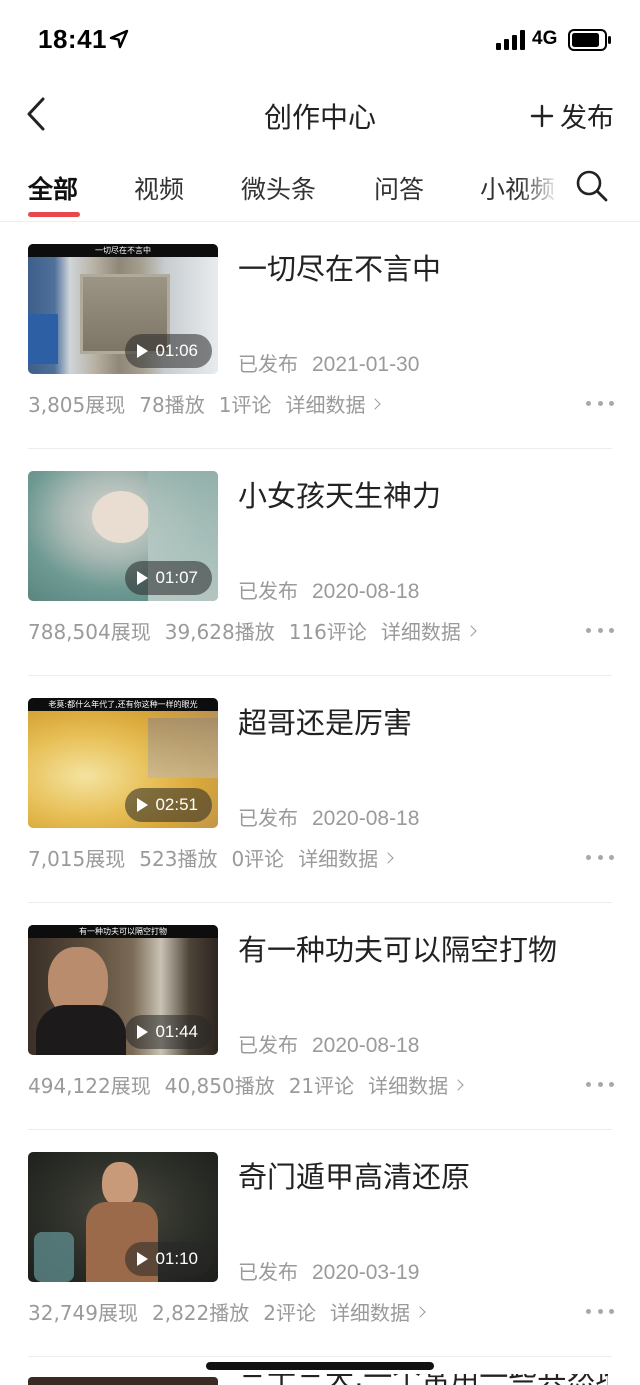  Describe the element at coordinates (320, 1366) in the screenshot. I see `home-indicator` at that location.